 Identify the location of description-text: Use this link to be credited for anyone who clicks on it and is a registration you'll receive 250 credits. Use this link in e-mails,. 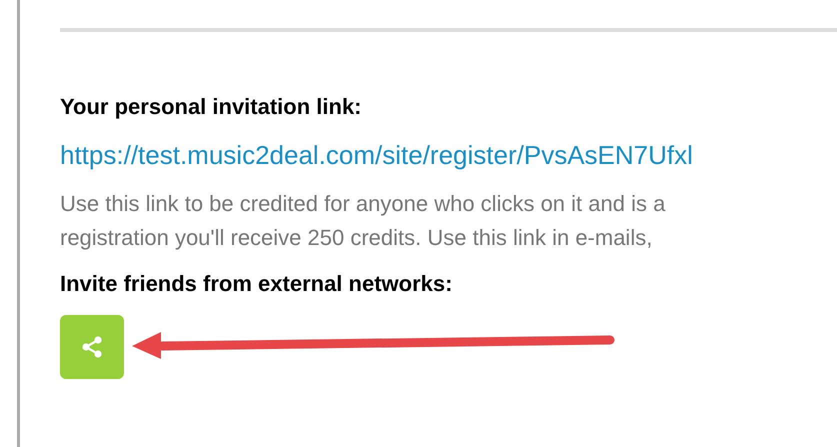
(363, 221).